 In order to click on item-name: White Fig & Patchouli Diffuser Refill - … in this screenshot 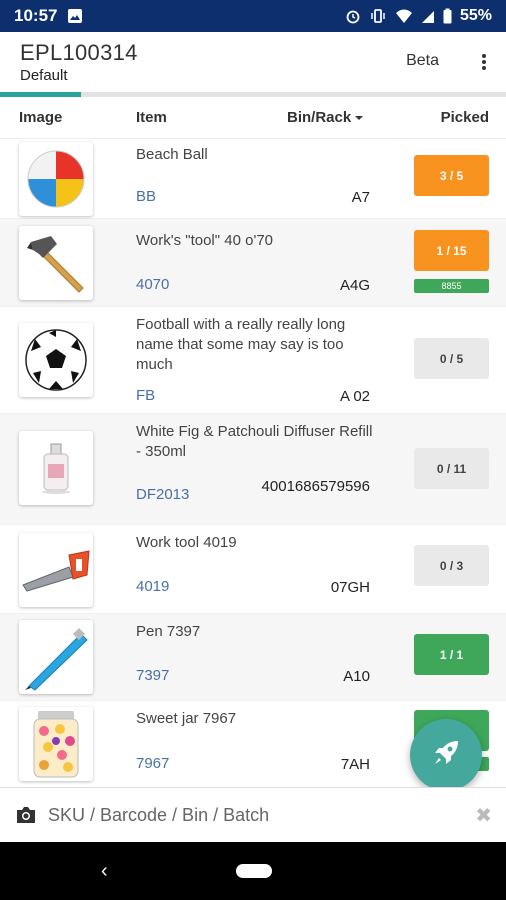, I will do `click(254, 441)`.